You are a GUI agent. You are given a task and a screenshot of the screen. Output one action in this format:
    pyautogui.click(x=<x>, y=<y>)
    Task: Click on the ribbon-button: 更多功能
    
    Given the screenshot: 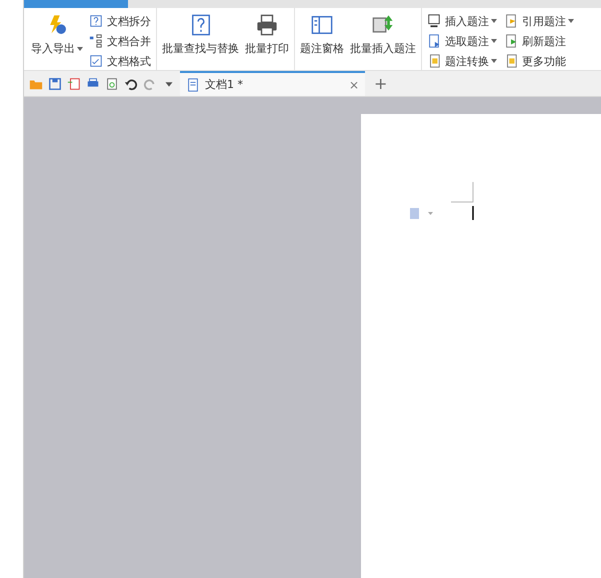 What is the action you would take?
    pyautogui.click(x=539, y=61)
    